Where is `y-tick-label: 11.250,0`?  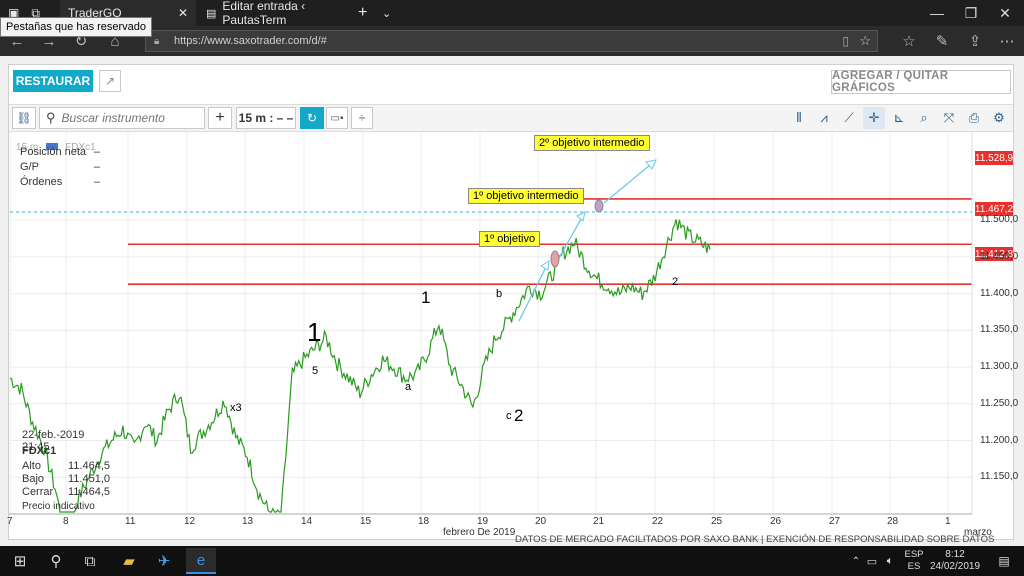
y-tick-label: 11.250,0 is located at coordinates (999, 403).